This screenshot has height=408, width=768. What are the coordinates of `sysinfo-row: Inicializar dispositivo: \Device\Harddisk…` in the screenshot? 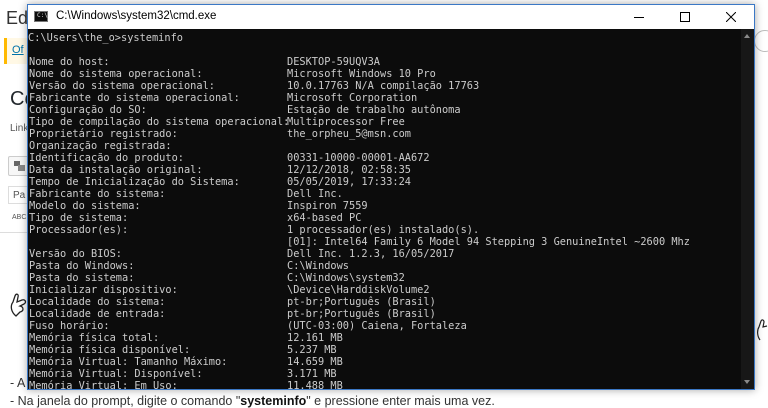 It's located at (384, 290).